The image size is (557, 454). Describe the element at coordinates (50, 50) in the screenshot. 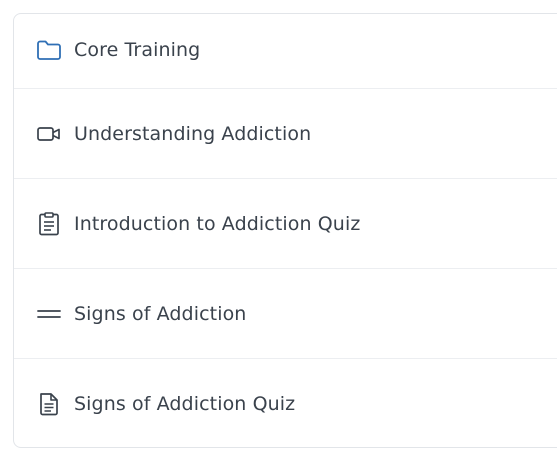

I see `folder-icon` at that location.